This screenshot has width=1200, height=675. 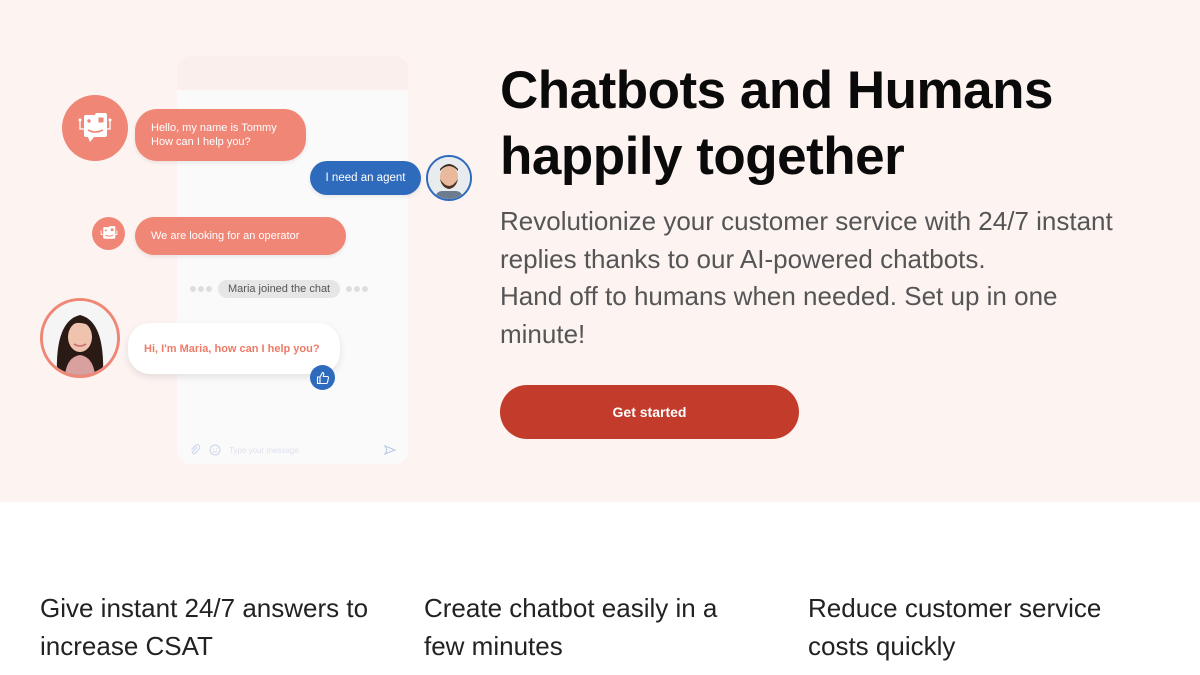 I want to click on chat-header, so click(x=292, y=73).